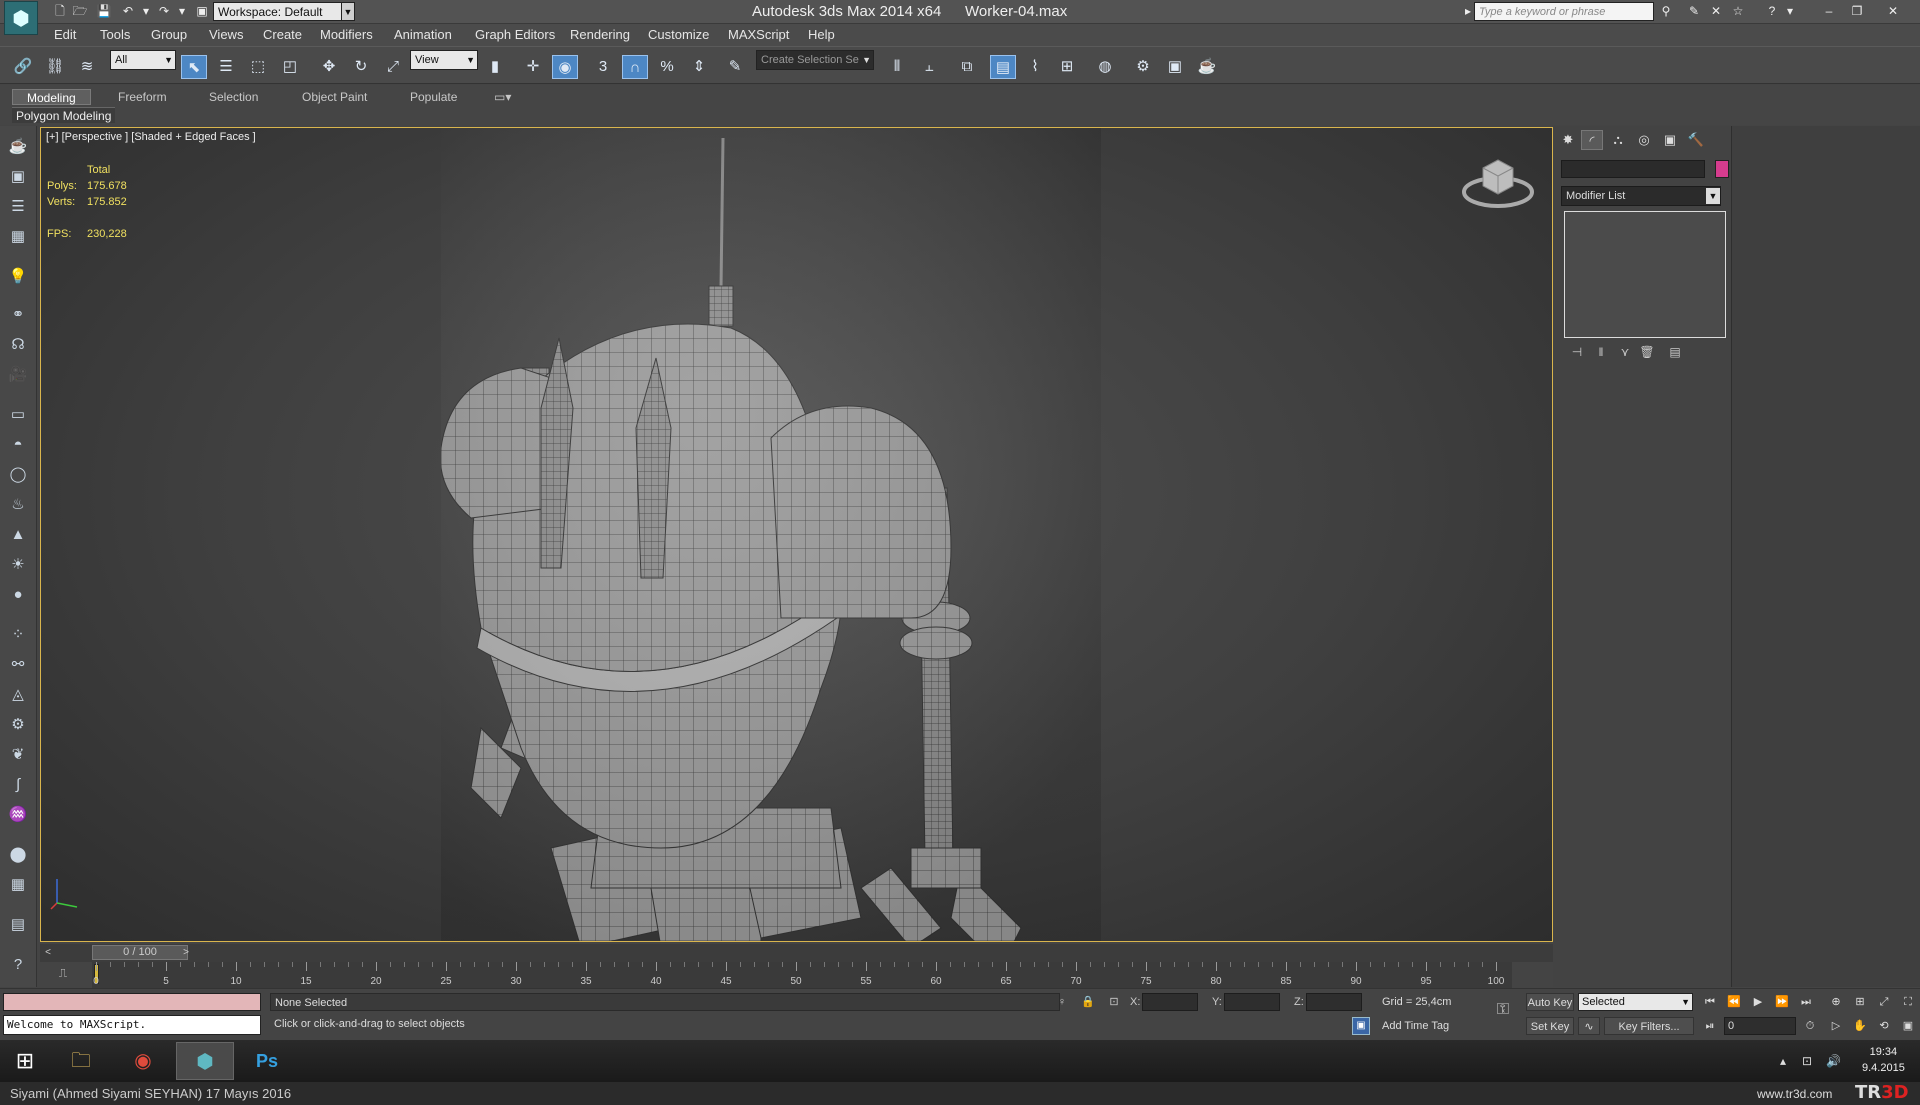 The width and height of the screenshot is (1920, 1105). Describe the element at coordinates (393, 67) in the screenshot. I see `select-and-scale-icon: ⤢` at that location.